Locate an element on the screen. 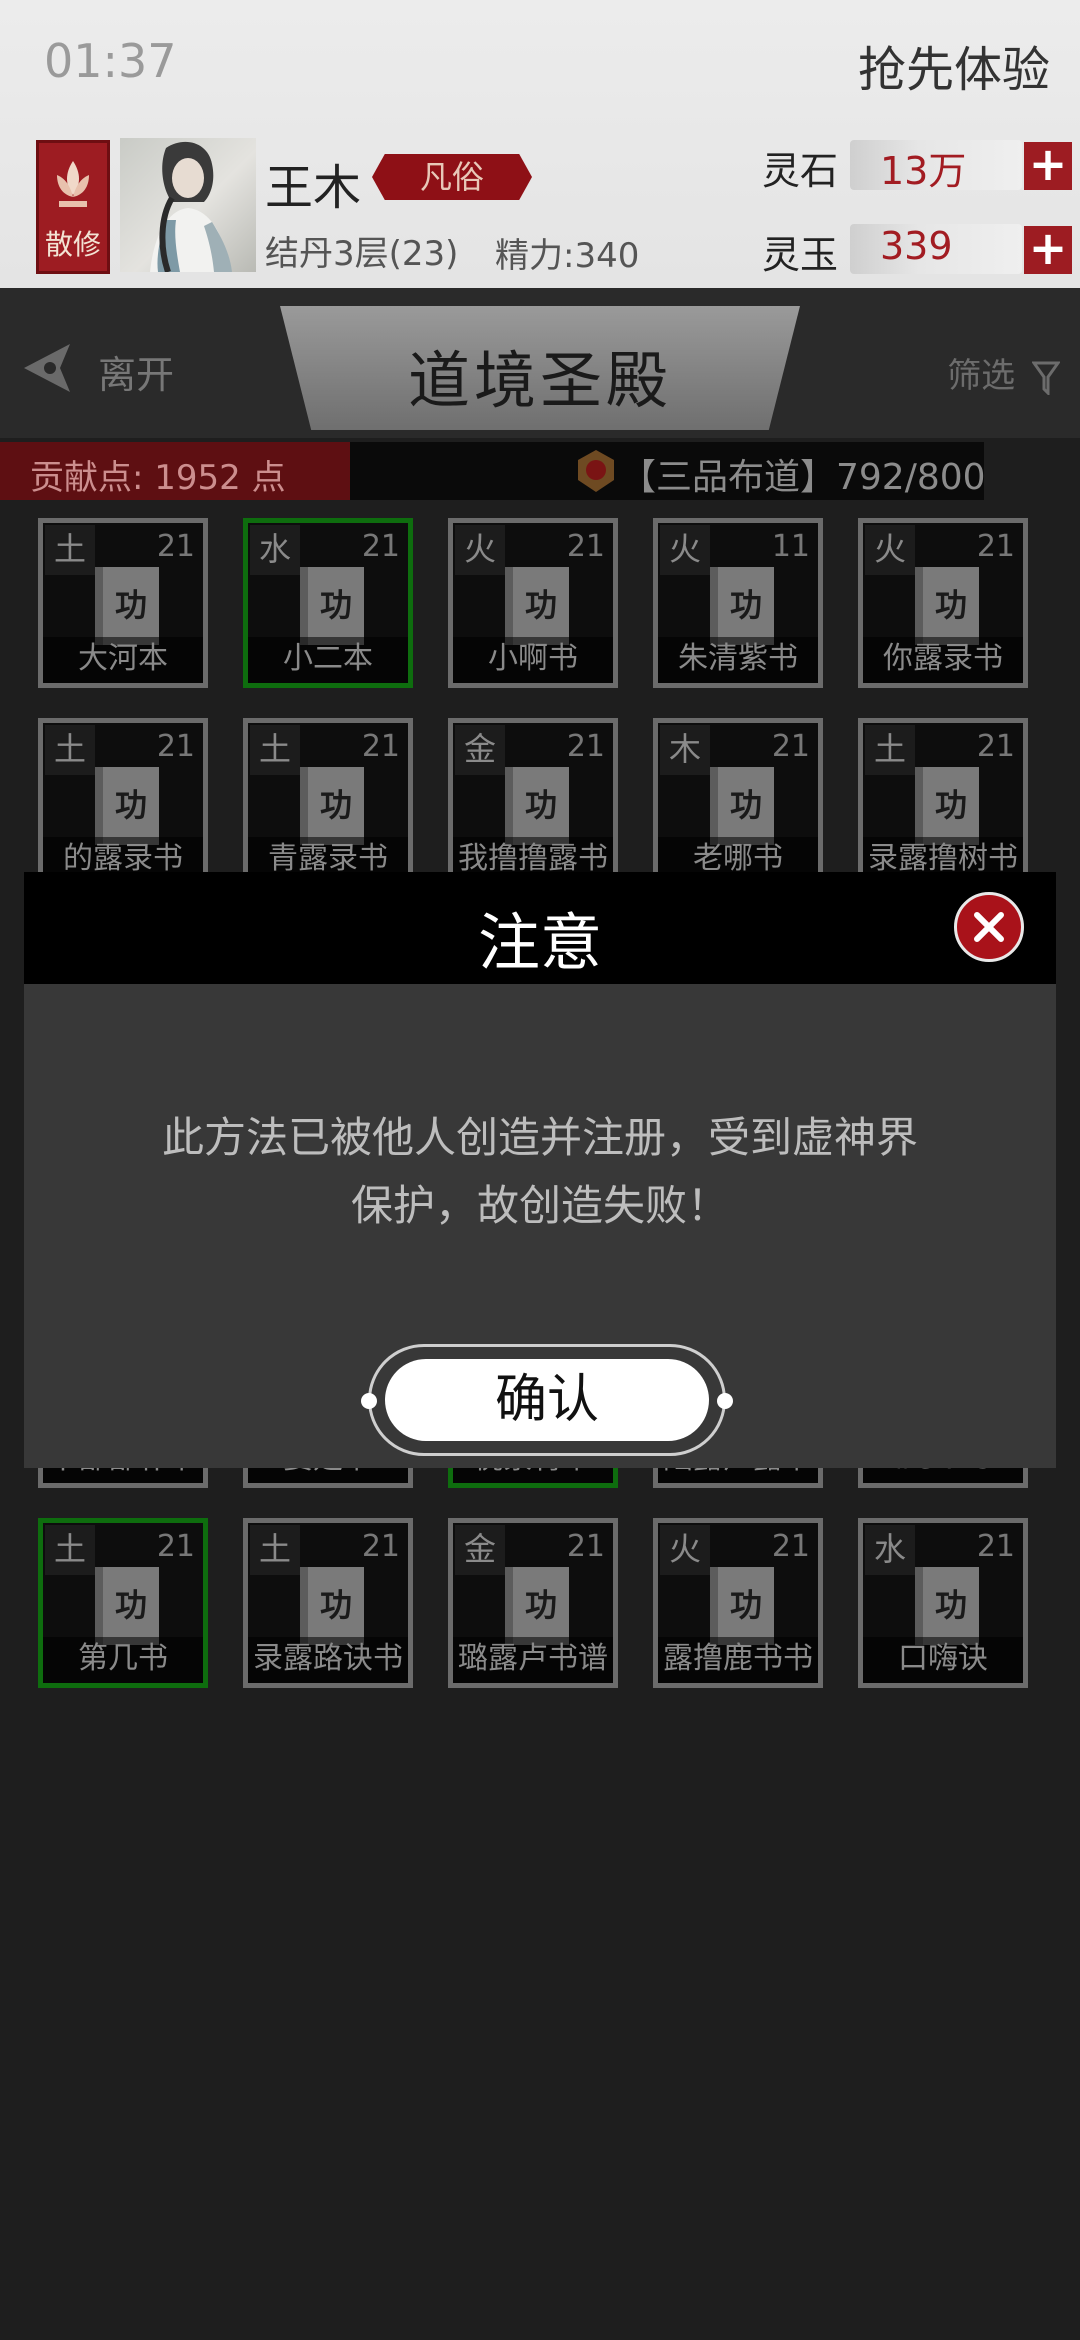  close-icon is located at coordinates (989, 927).